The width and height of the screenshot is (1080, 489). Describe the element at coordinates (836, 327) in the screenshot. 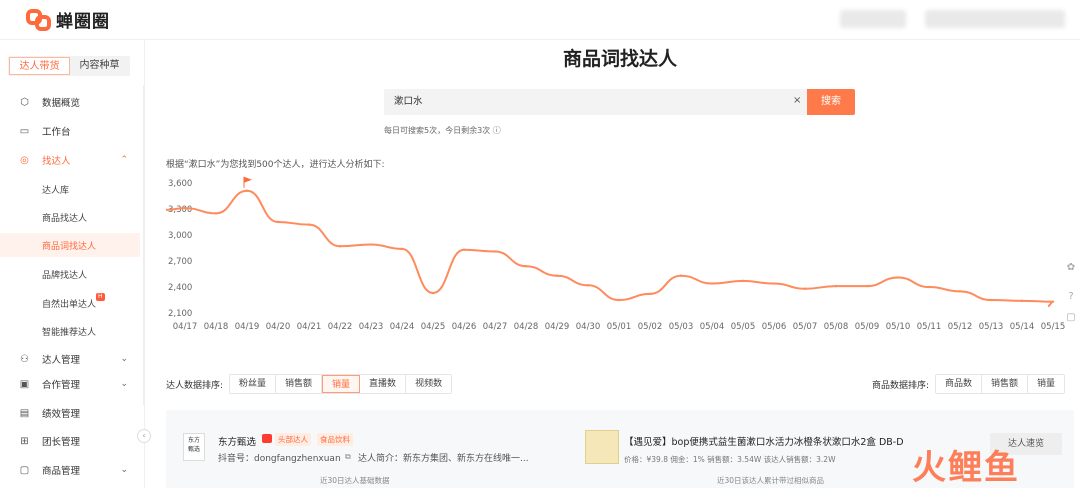

I see `x-tick-label: 05/08` at that location.